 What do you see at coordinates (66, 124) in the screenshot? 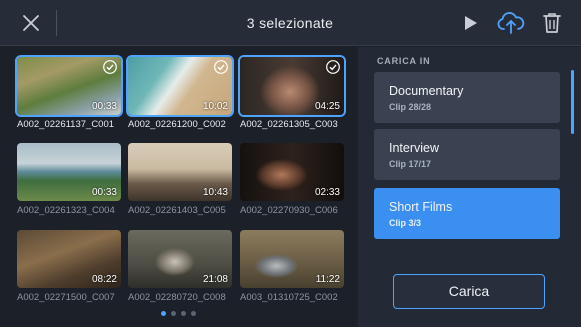
I see `clip-name: A002_02261137_C001` at bounding box center [66, 124].